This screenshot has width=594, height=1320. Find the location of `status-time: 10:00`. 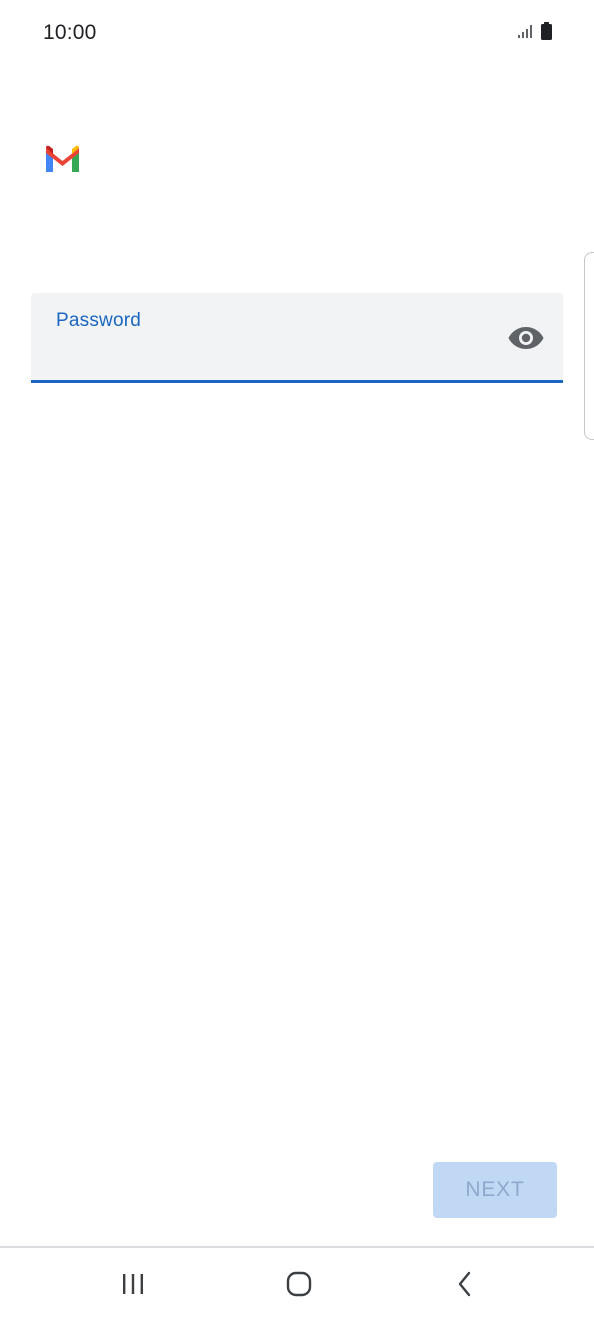

status-time: 10:00 is located at coordinates (70, 32).